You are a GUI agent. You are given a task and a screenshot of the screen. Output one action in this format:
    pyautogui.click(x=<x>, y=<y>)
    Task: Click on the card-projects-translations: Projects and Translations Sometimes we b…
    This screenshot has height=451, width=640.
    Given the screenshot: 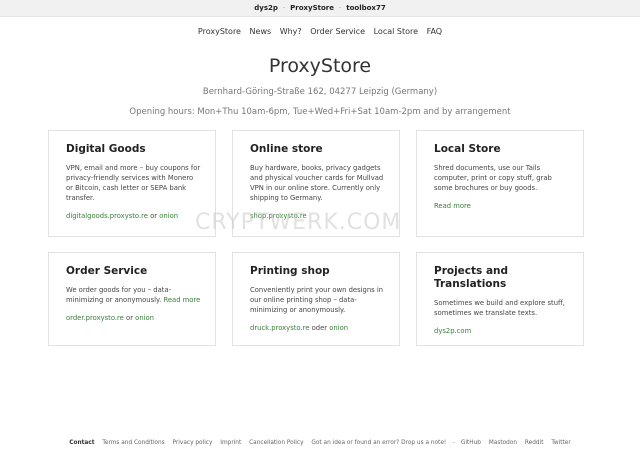 What is the action you would take?
    pyautogui.click(x=500, y=299)
    